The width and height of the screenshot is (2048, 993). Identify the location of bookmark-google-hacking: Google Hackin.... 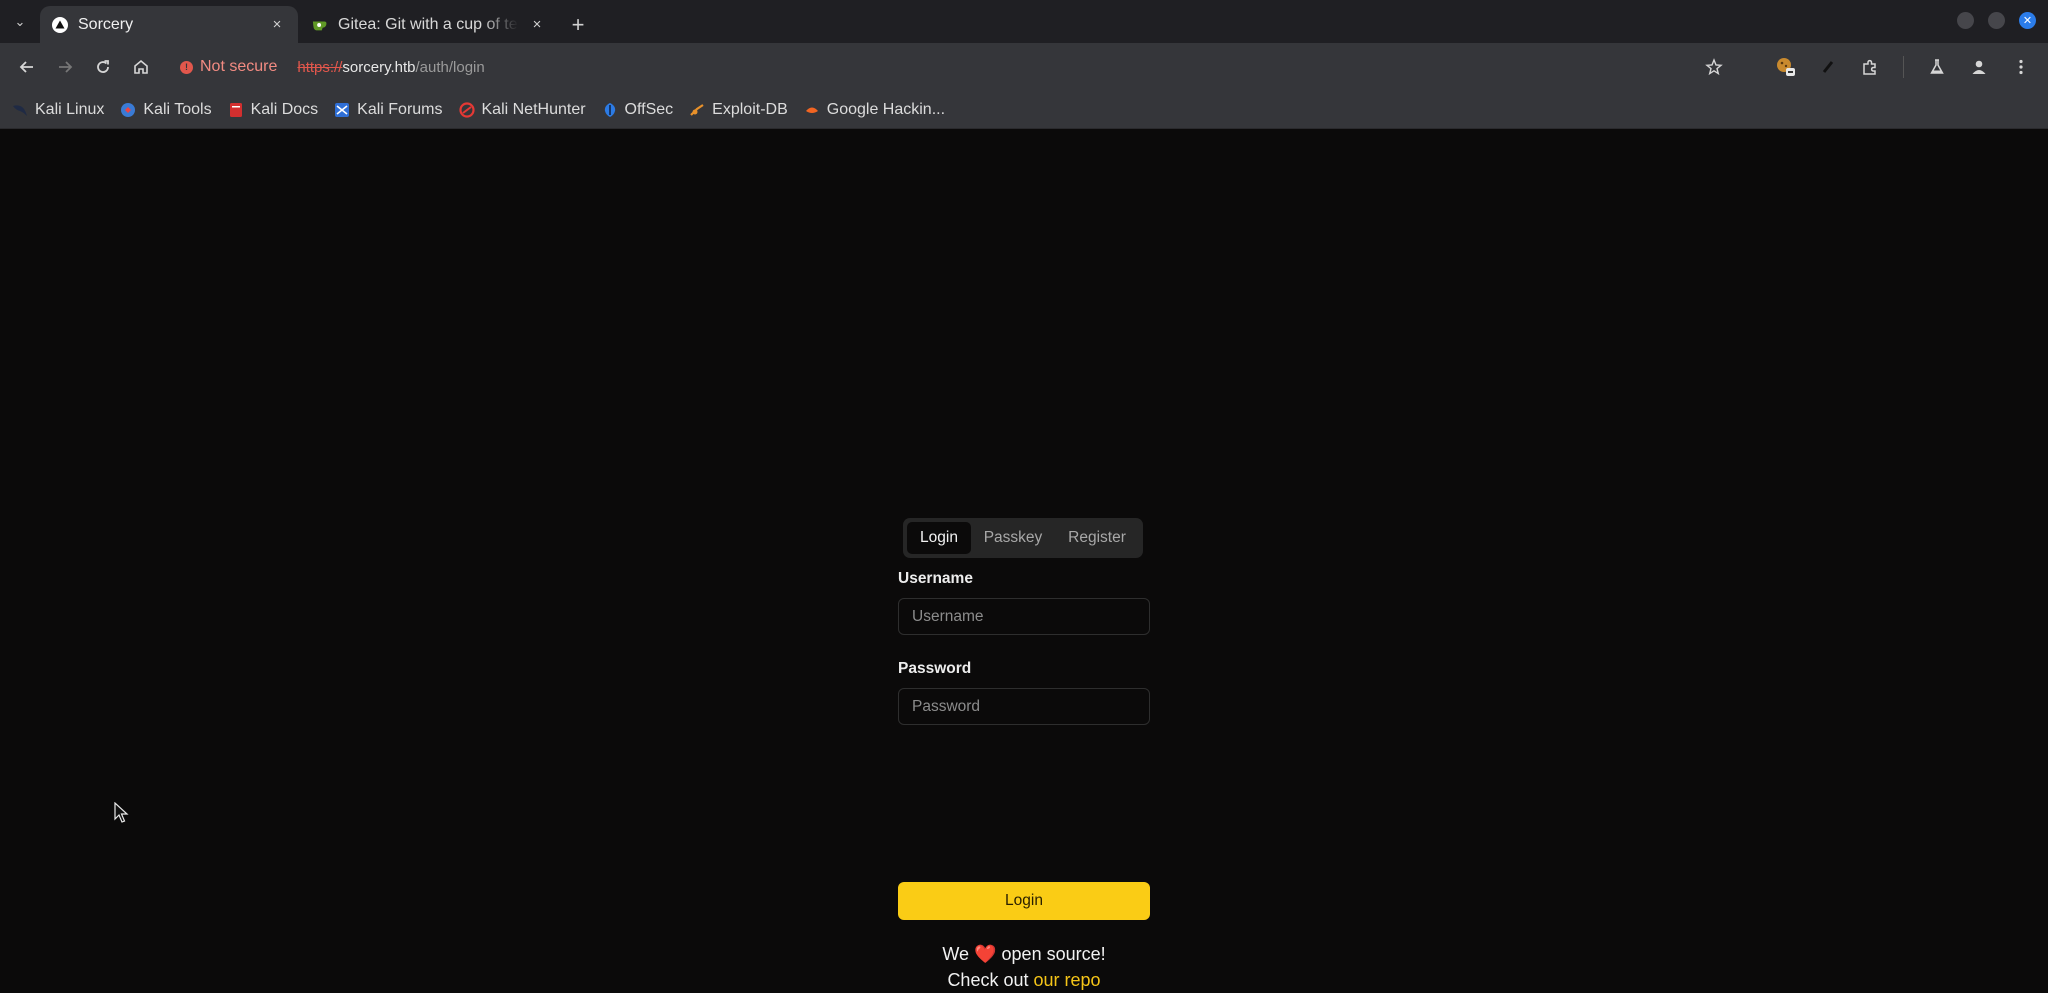
(874, 110).